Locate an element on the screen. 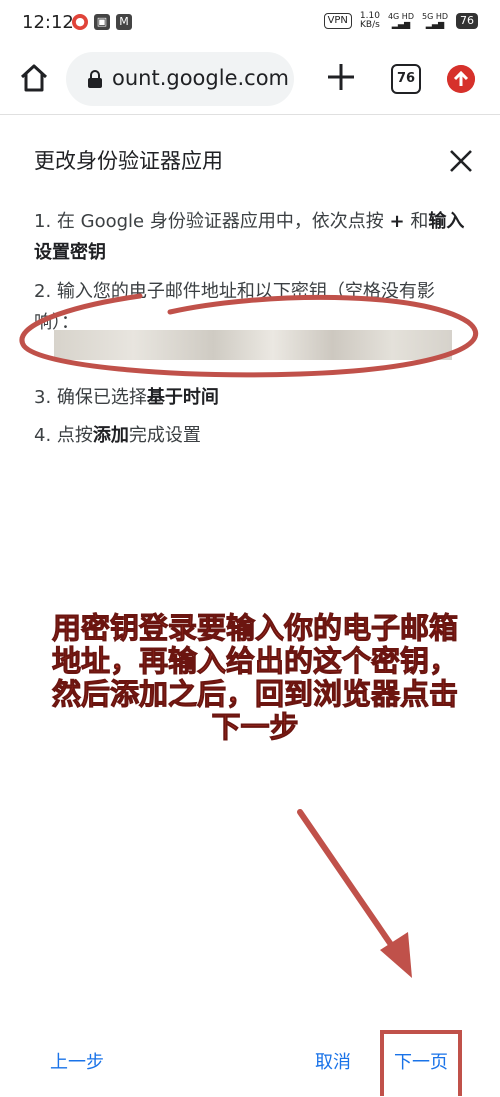 The height and width of the screenshot is (1097, 500). next-highlight-box is located at coordinates (421, 1063).